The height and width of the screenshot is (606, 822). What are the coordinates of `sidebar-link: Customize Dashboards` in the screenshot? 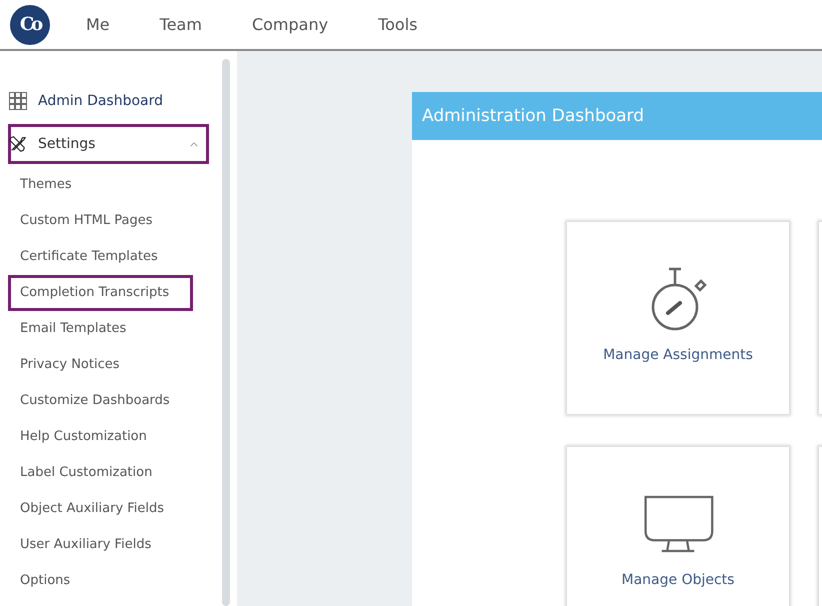 It's located at (100, 401).